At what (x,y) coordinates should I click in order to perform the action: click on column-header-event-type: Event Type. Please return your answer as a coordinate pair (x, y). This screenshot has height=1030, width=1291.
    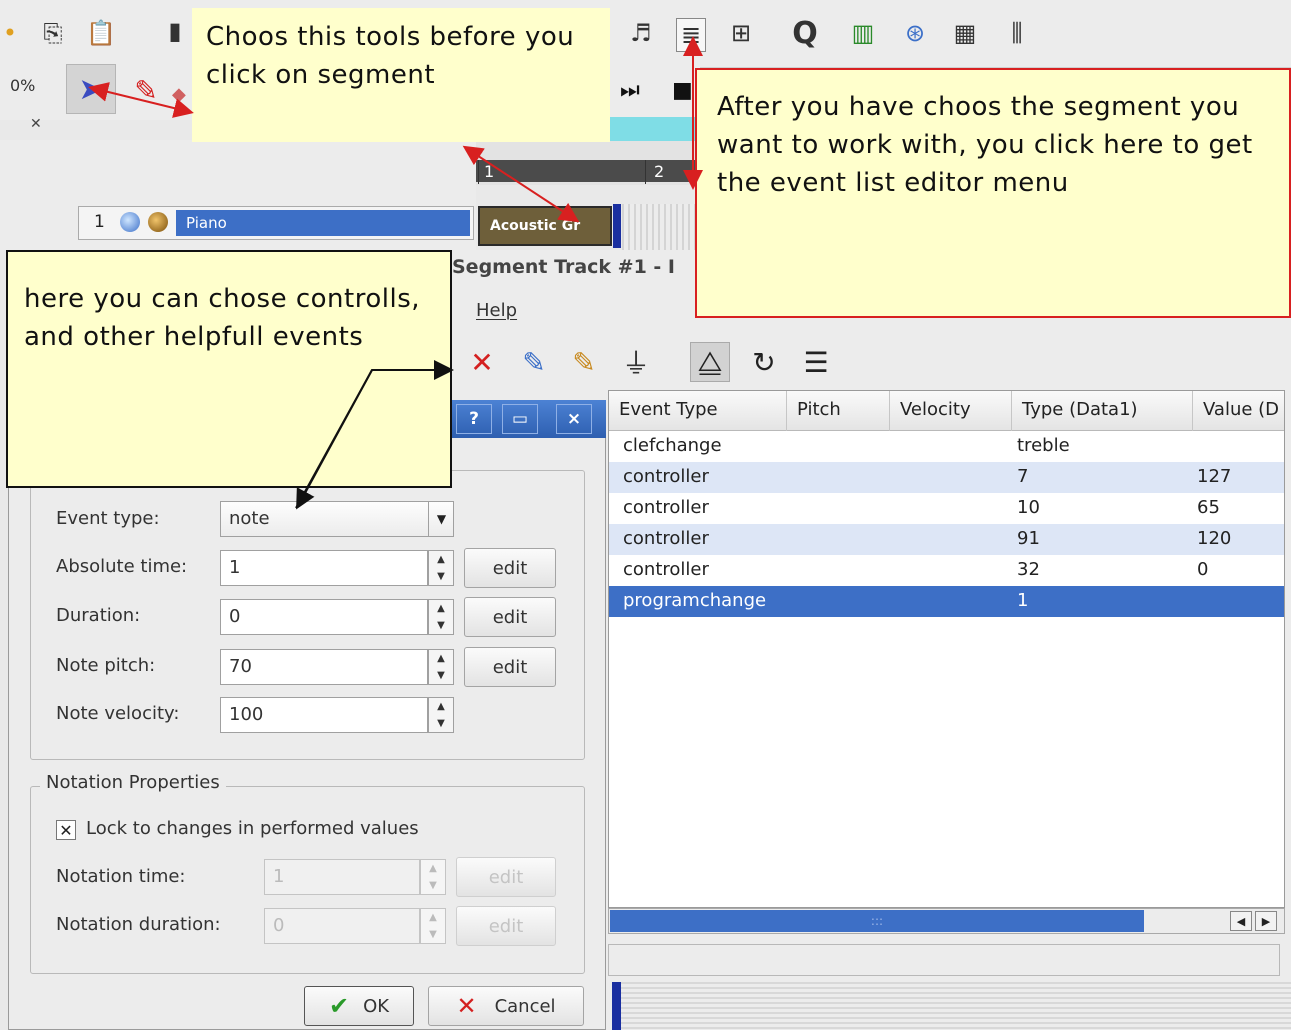
    Looking at the image, I should click on (698, 411).